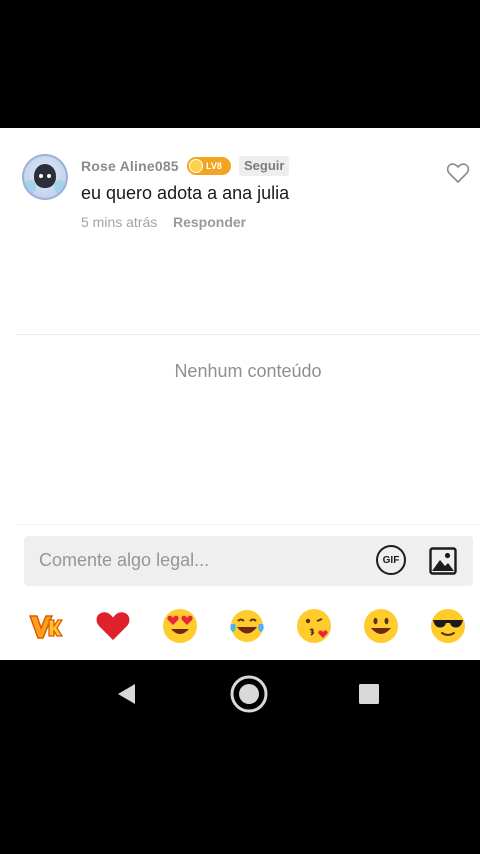  Describe the element at coordinates (119, 222) in the screenshot. I see `comment-timestamp: 5 mins atrás` at that location.